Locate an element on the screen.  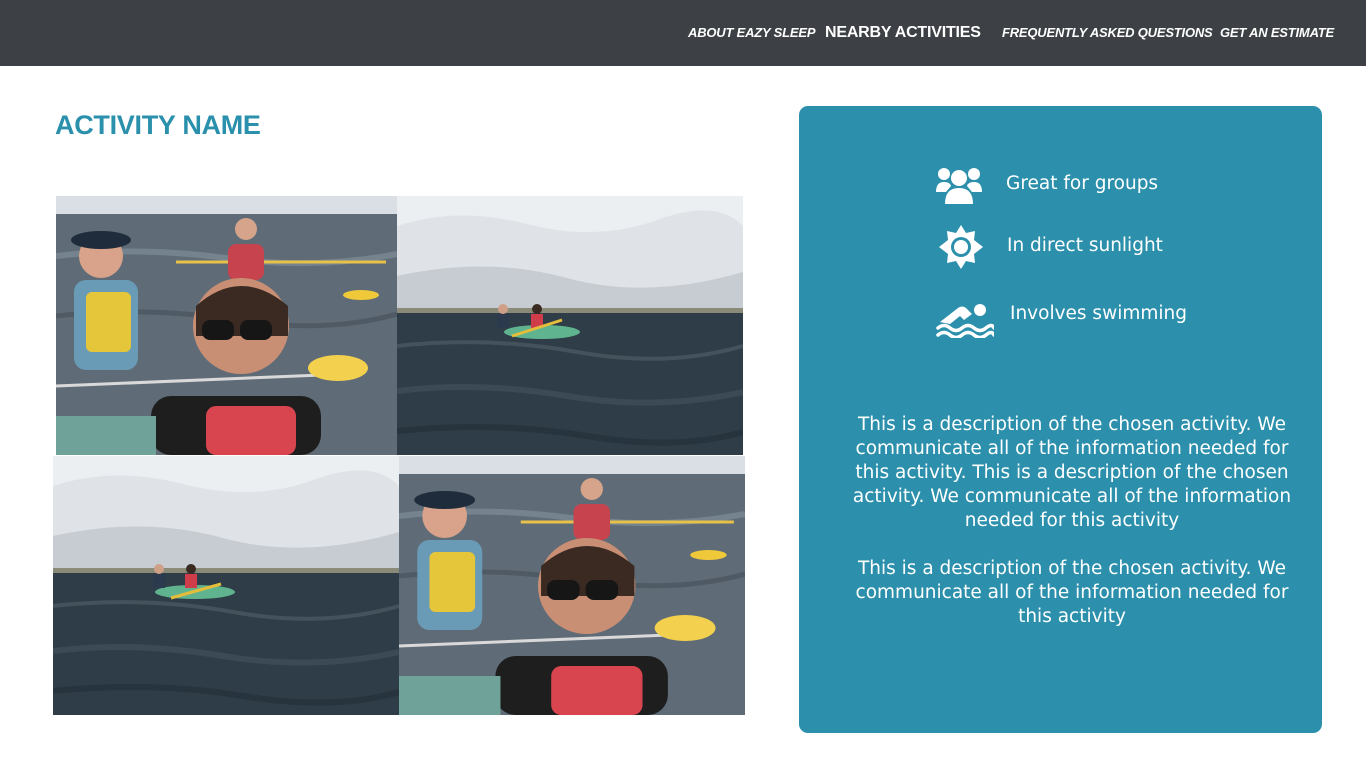
group-icon is located at coordinates (959, 185).